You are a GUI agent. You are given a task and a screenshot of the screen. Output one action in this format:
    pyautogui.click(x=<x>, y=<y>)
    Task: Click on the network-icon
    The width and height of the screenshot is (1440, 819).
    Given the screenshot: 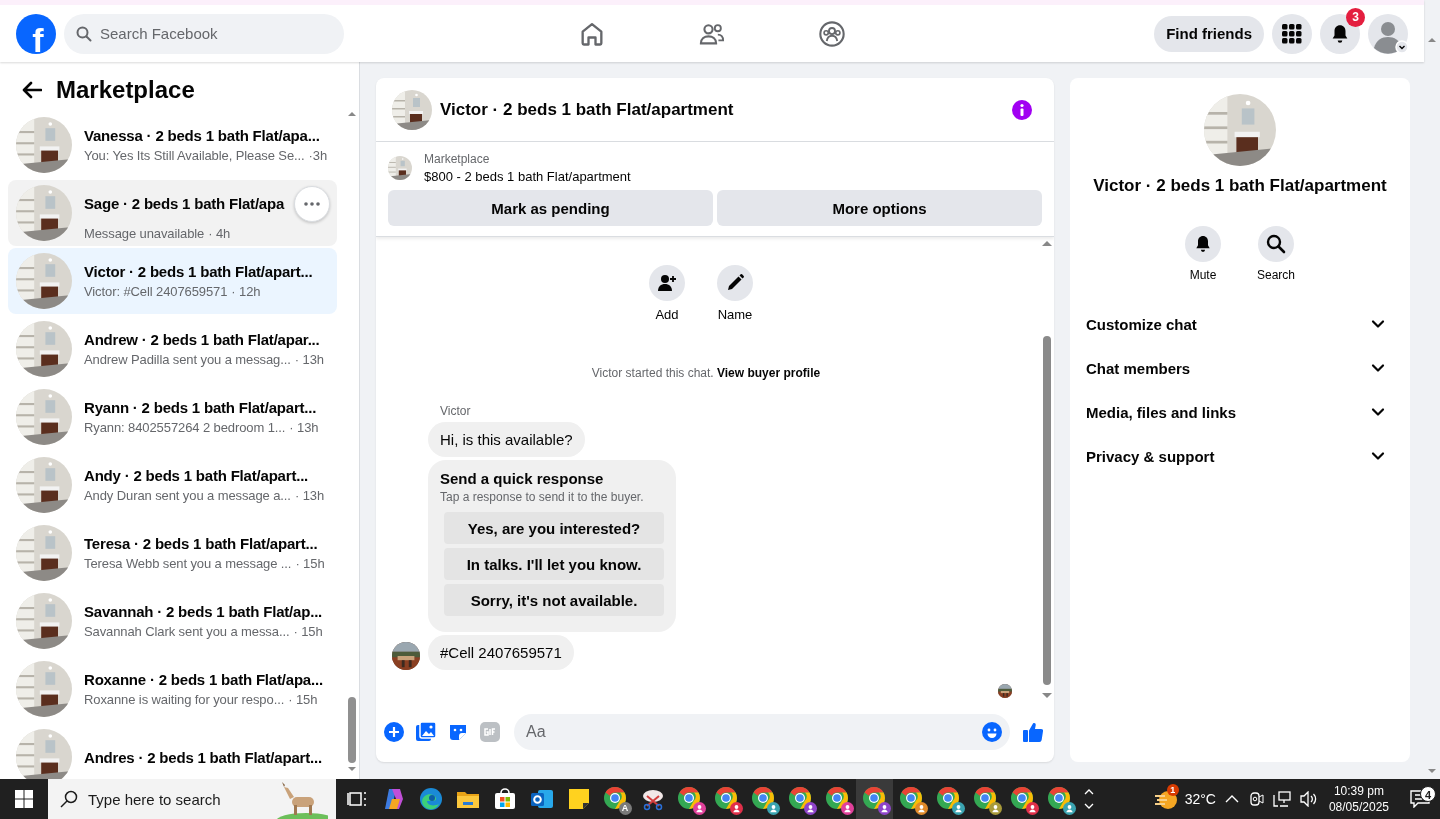 What is the action you would take?
    pyautogui.click(x=1281, y=799)
    